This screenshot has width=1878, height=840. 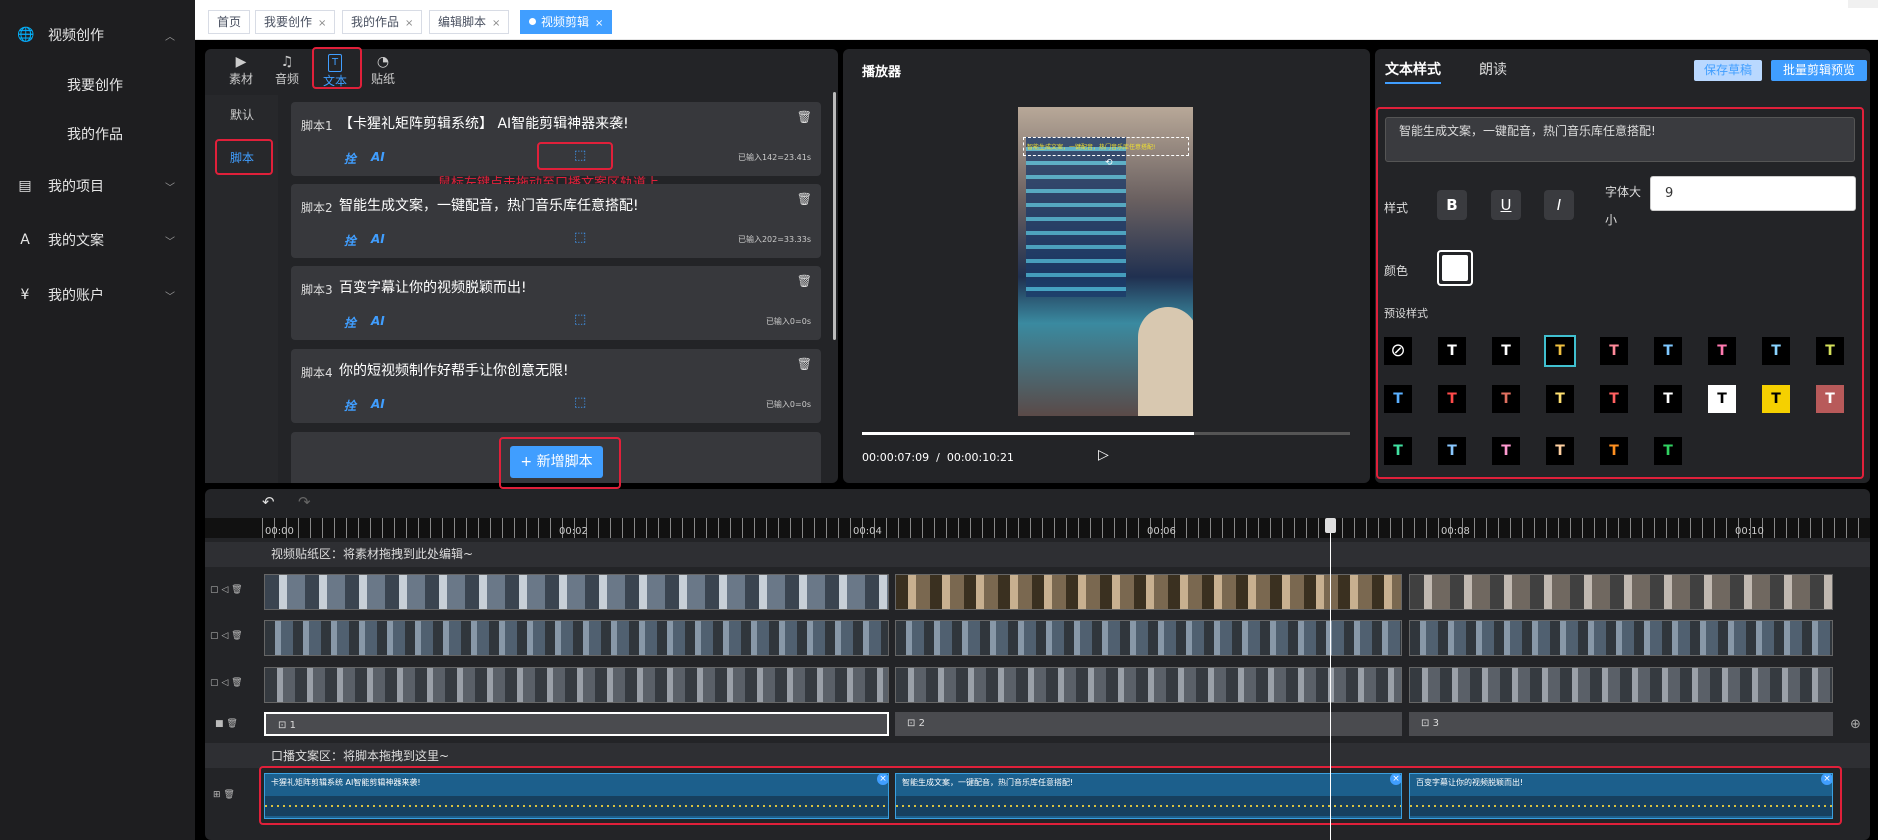 I want to click on undo-icon: ↶, so click(x=268, y=502).